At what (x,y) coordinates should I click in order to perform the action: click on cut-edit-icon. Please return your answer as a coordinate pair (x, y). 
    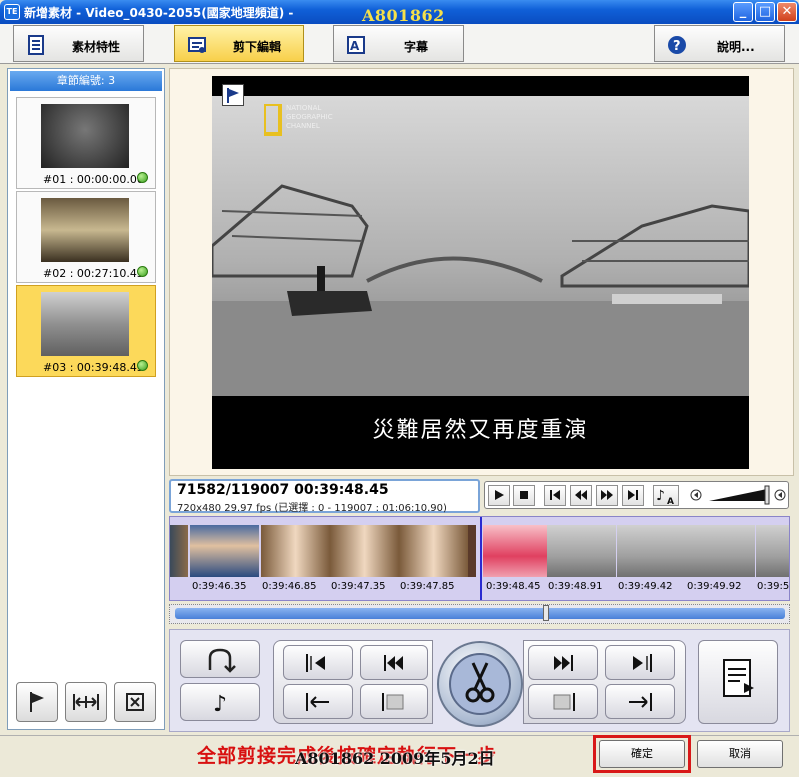
    Looking at the image, I should click on (197, 45).